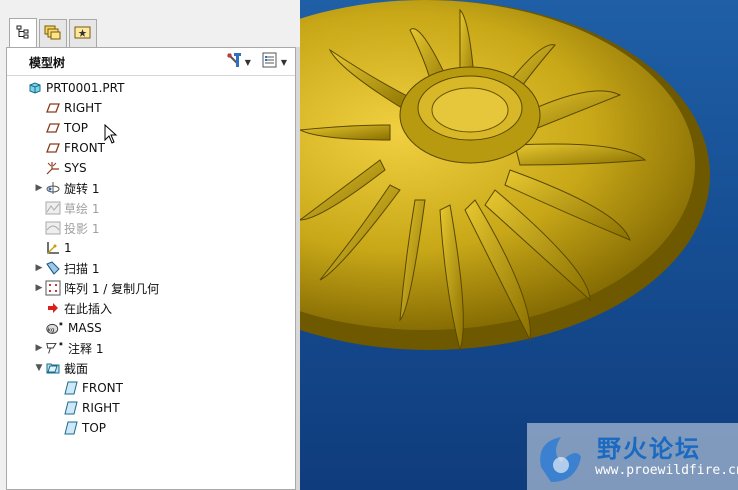  Describe the element at coordinates (53, 288) in the screenshot. I see `pattern-icon` at that location.